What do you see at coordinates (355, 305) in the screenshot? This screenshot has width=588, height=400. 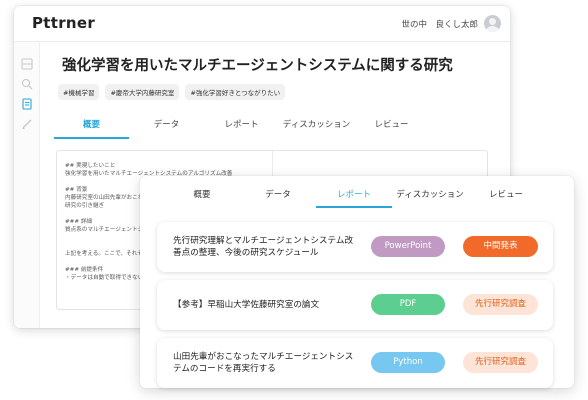 I see `report-item: 【参考】早稲山大学佐藤研究室の論文 PDF 先行研究調査` at bounding box center [355, 305].